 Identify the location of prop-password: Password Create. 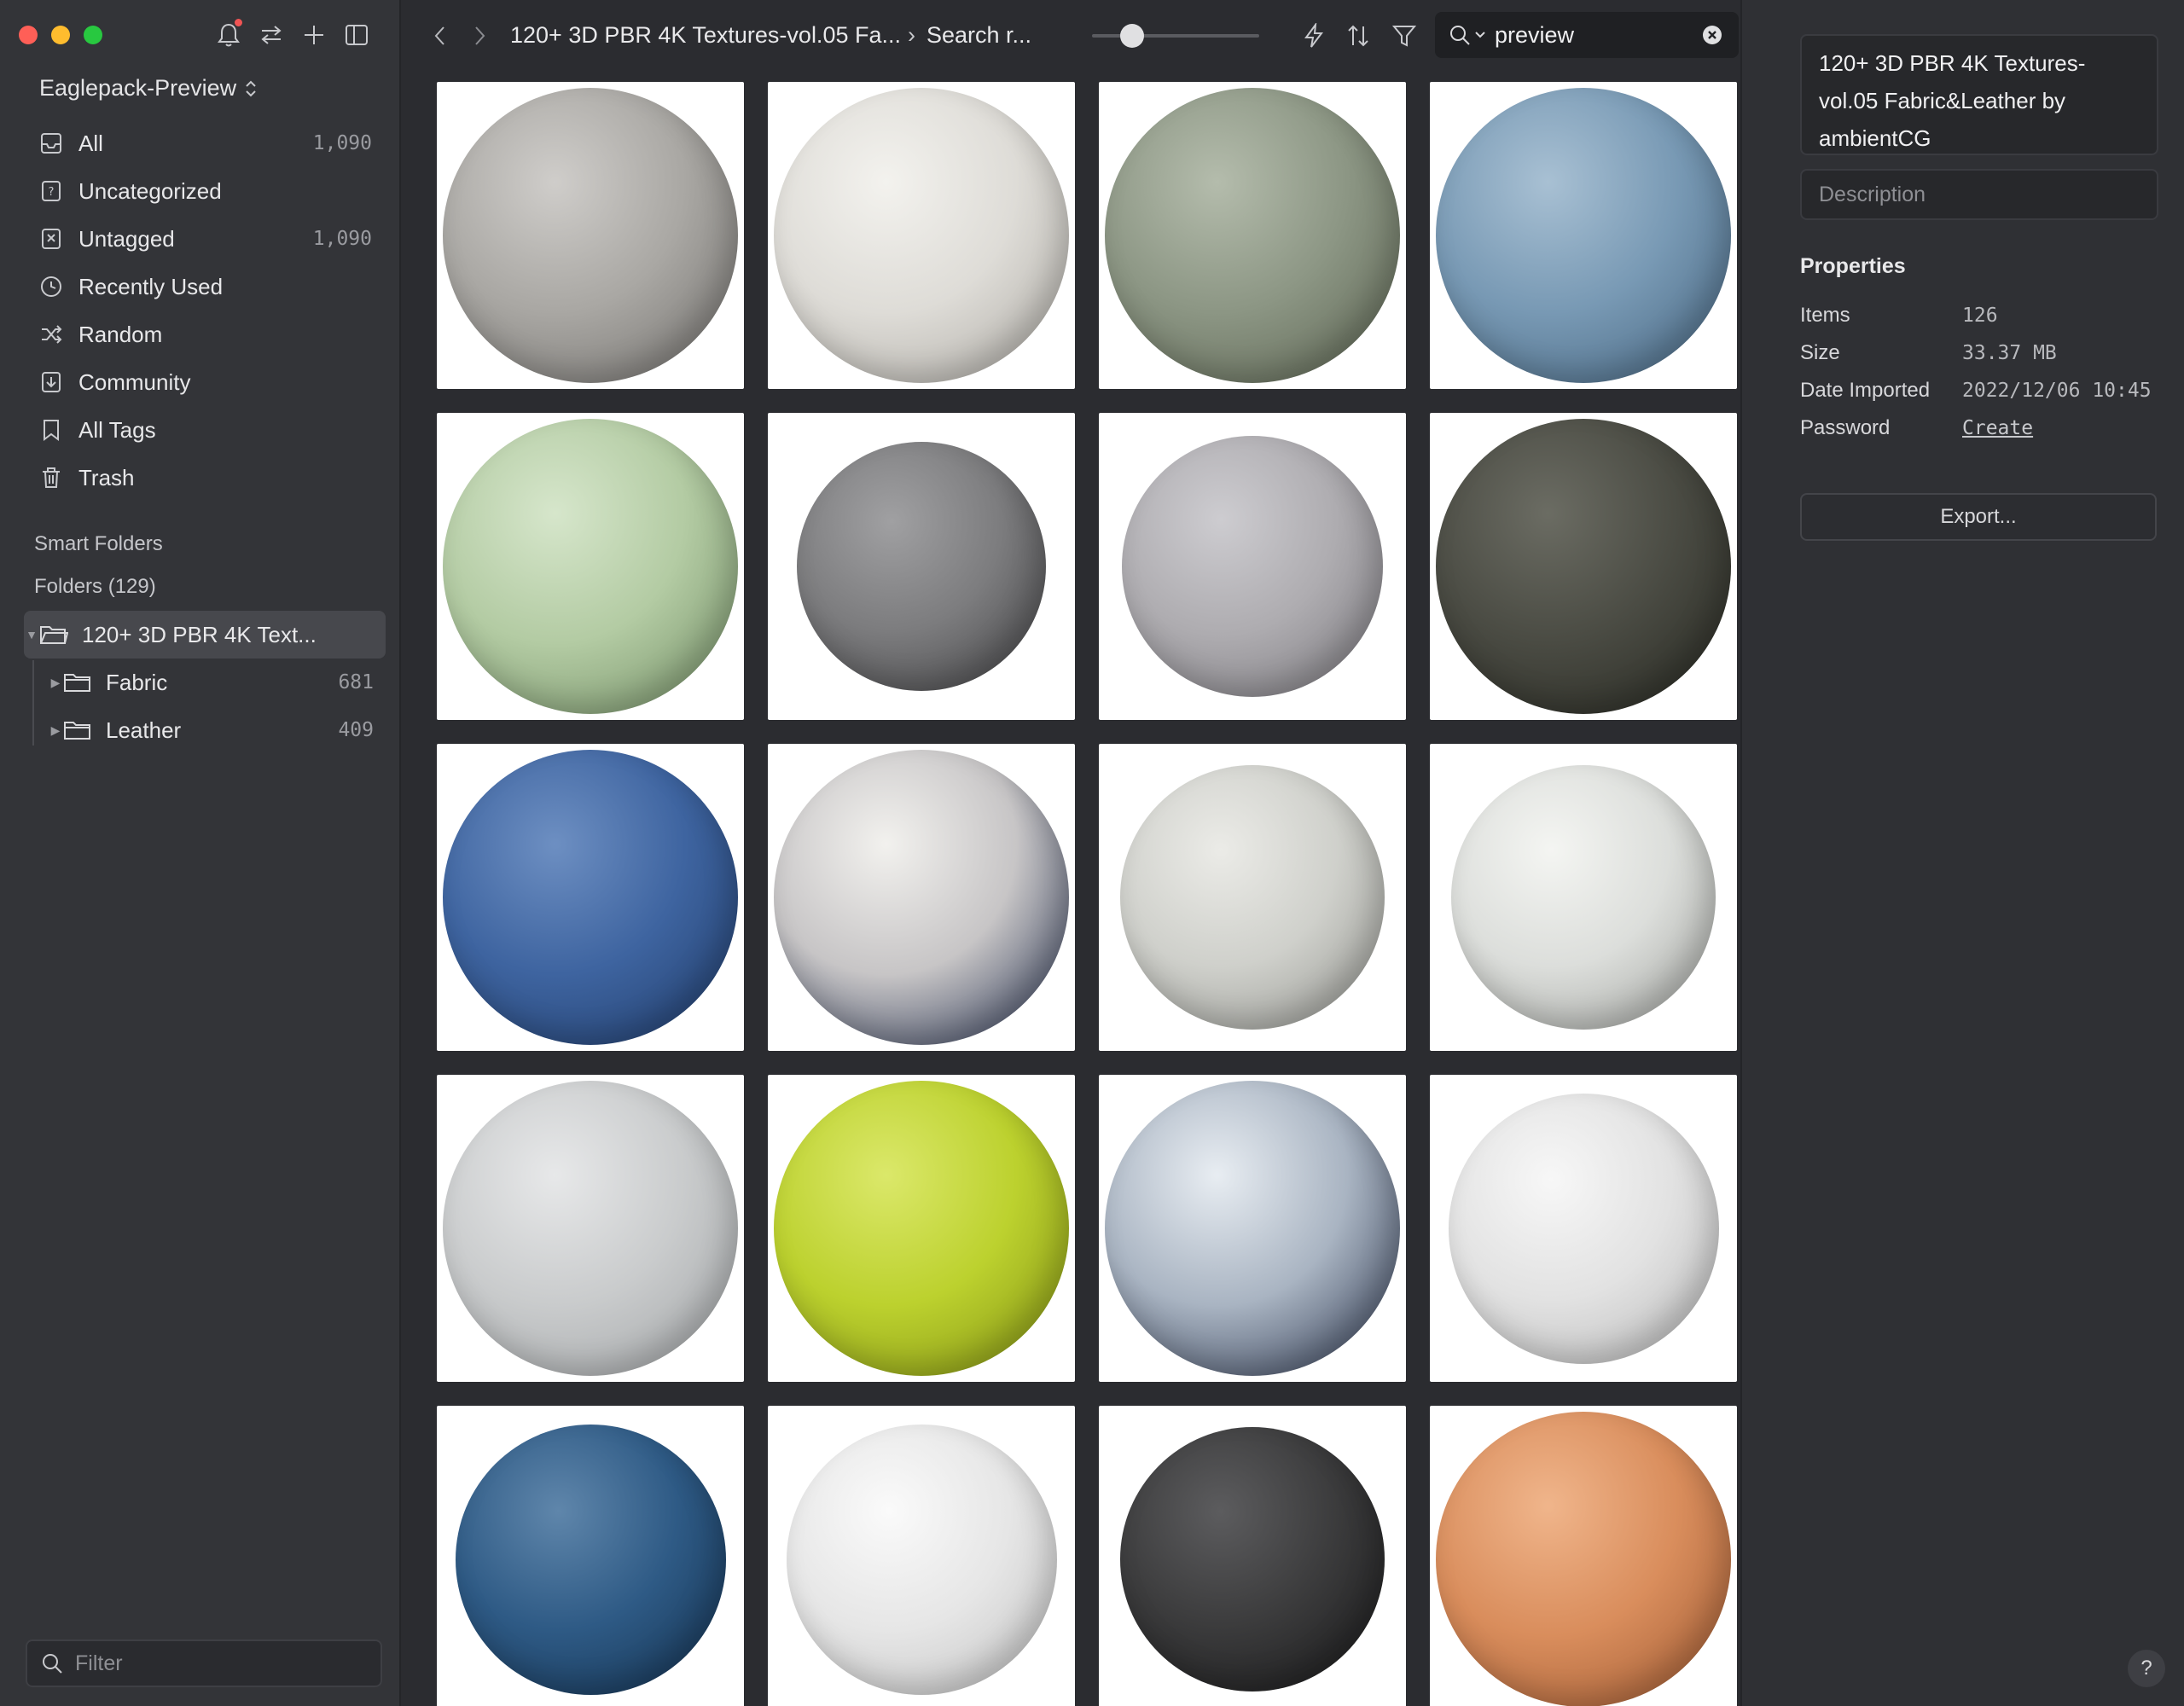
(1988, 428).